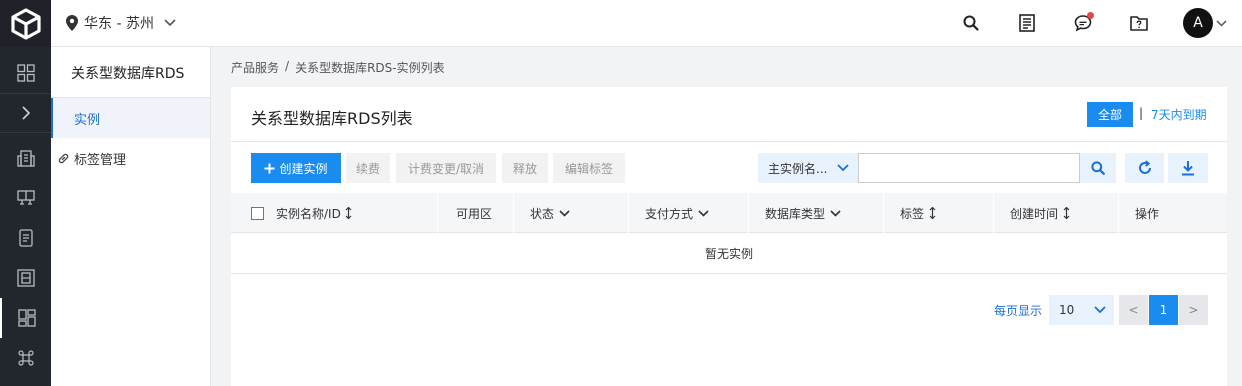 Image resolution: width=1242 pixels, height=386 pixels. Describe the element at coordinates (689, 213) in the screenshot. I see `column-payment: 支付方式` at that location.